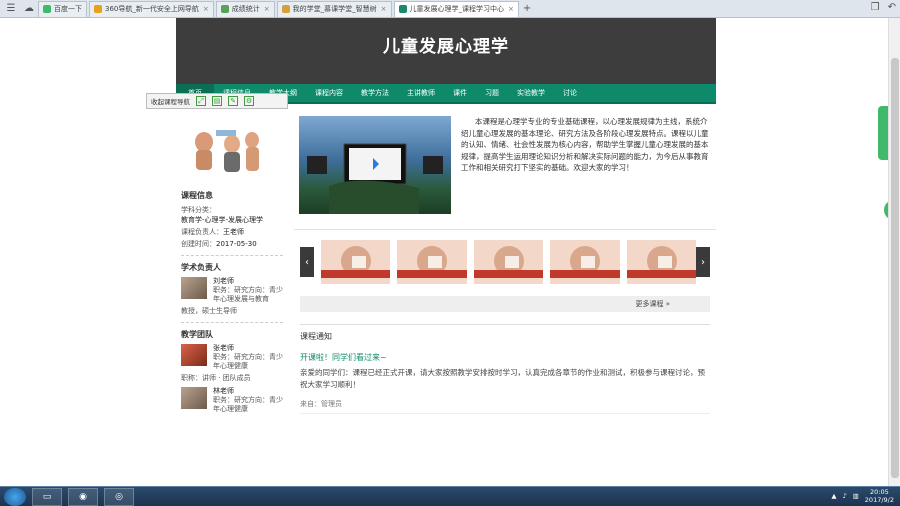 This screenshot has width=900, height=506. What do you see at coordinates (856, 496) in the screenshot?
I see `network-icon: ▥` at bounding box center [856, 496].